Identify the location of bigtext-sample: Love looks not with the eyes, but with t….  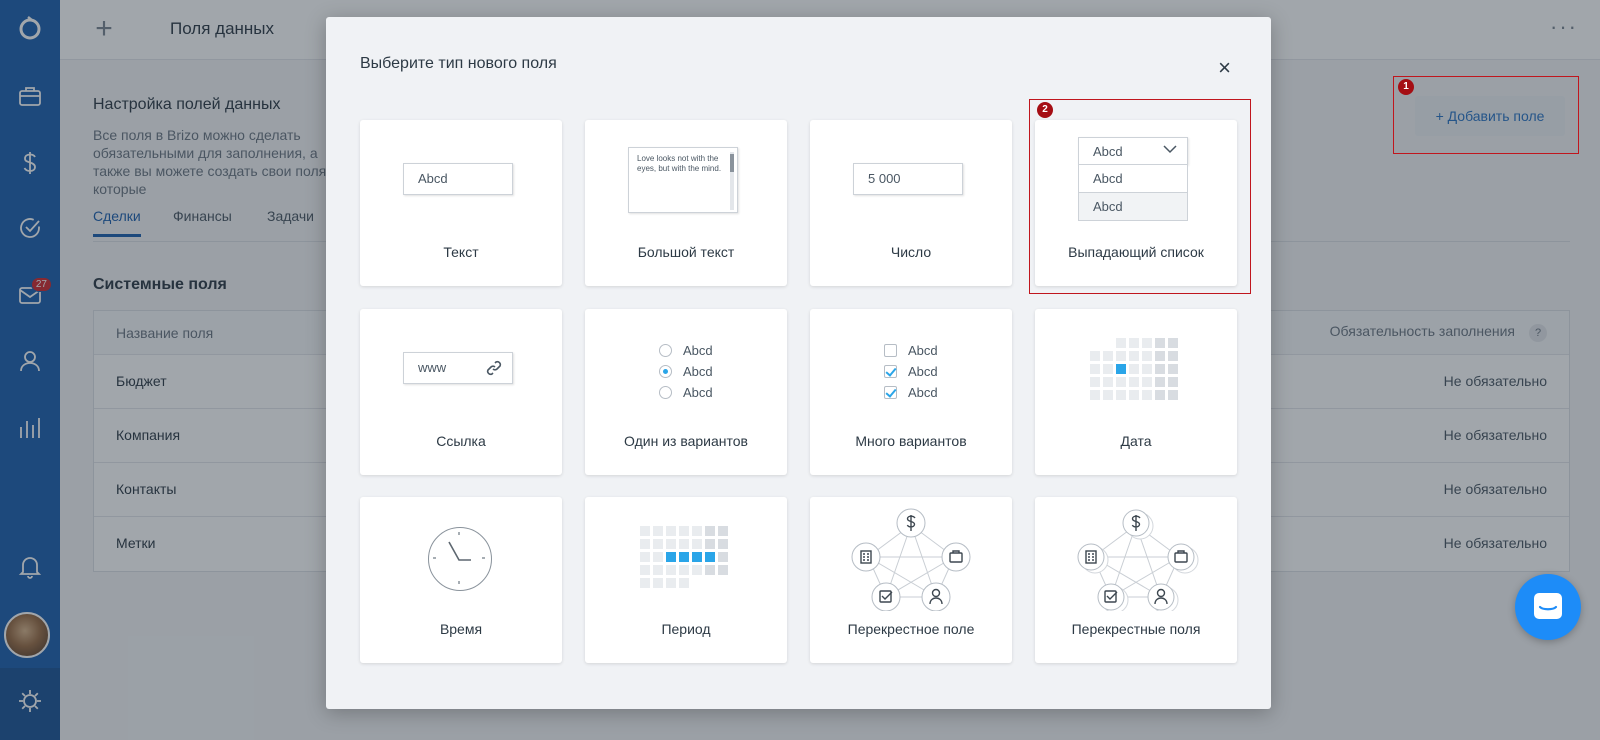
(679, 163).